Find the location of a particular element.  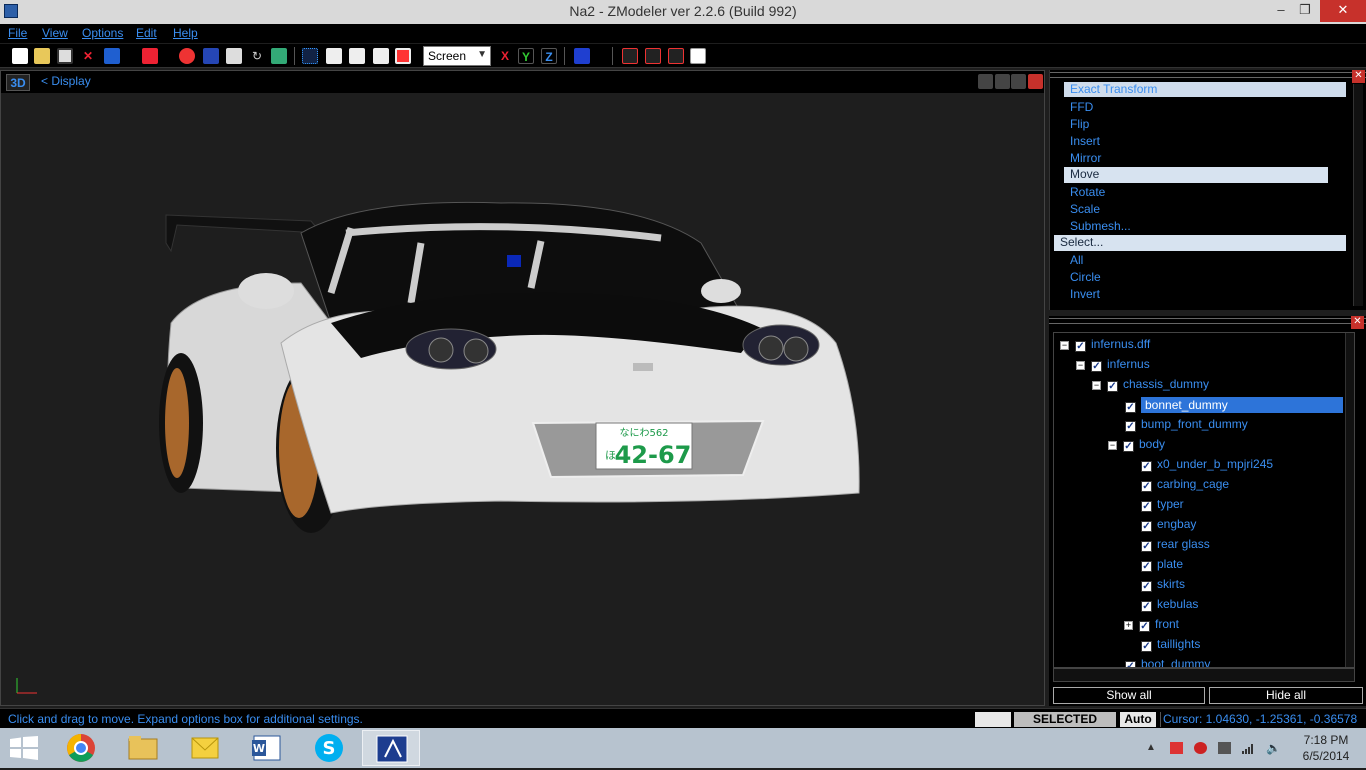

exact-transform-header: Exact Transform is located at coordinates (1205, 89).